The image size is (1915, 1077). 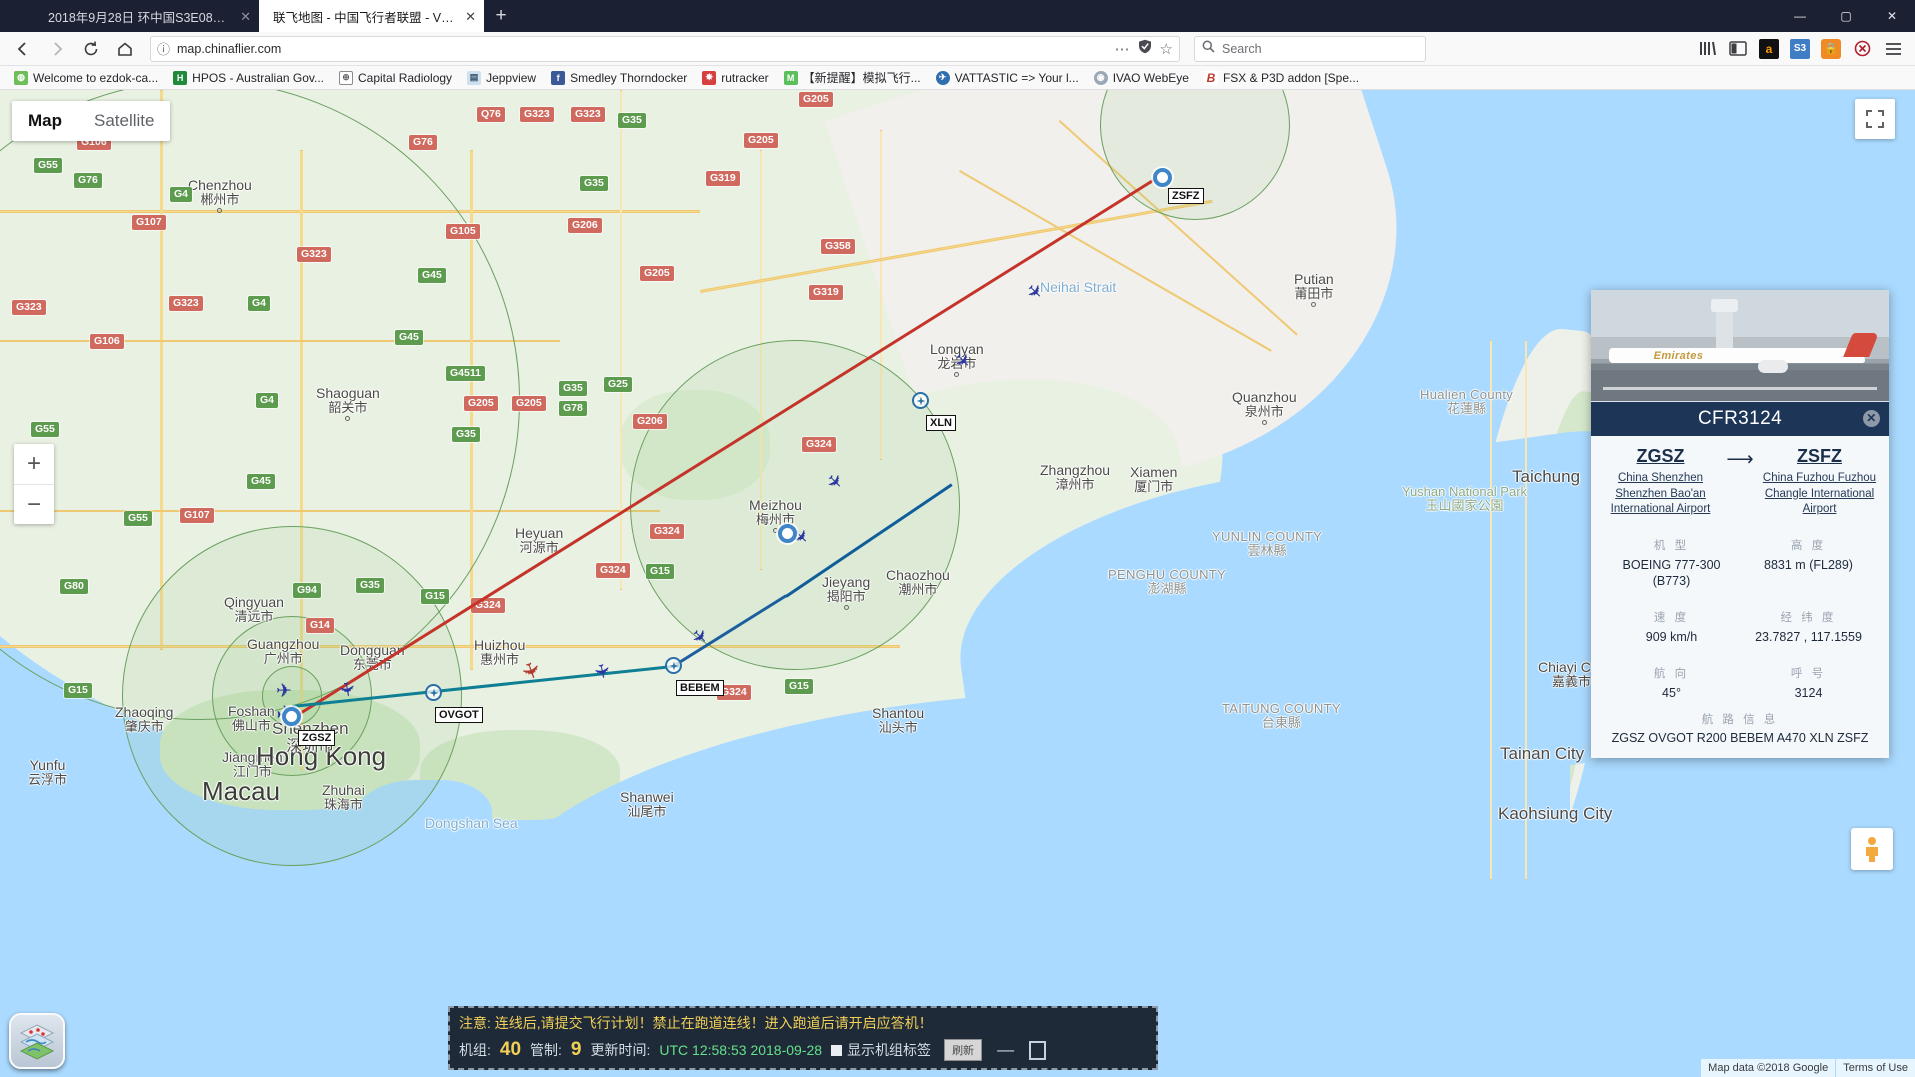 I want to click on bookmark-item: ▤ Jeppview, so click(x=501, y=78).